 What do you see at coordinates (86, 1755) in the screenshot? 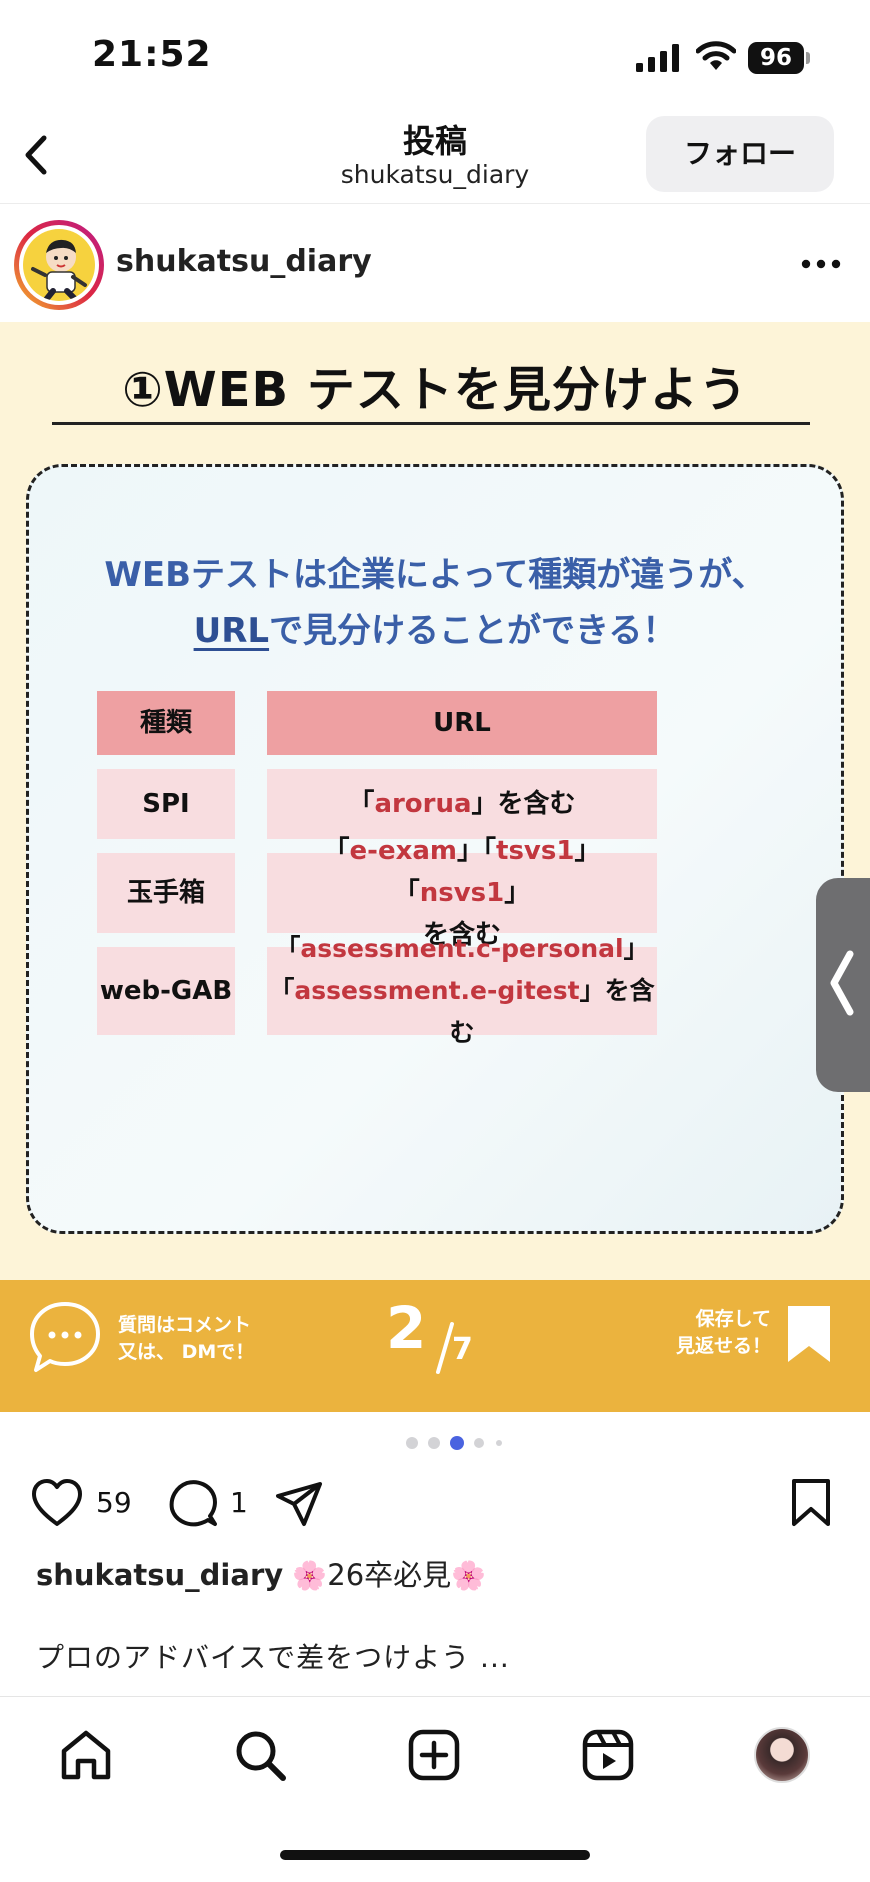
I see `home-icon` at bounding box center [86, 1755].